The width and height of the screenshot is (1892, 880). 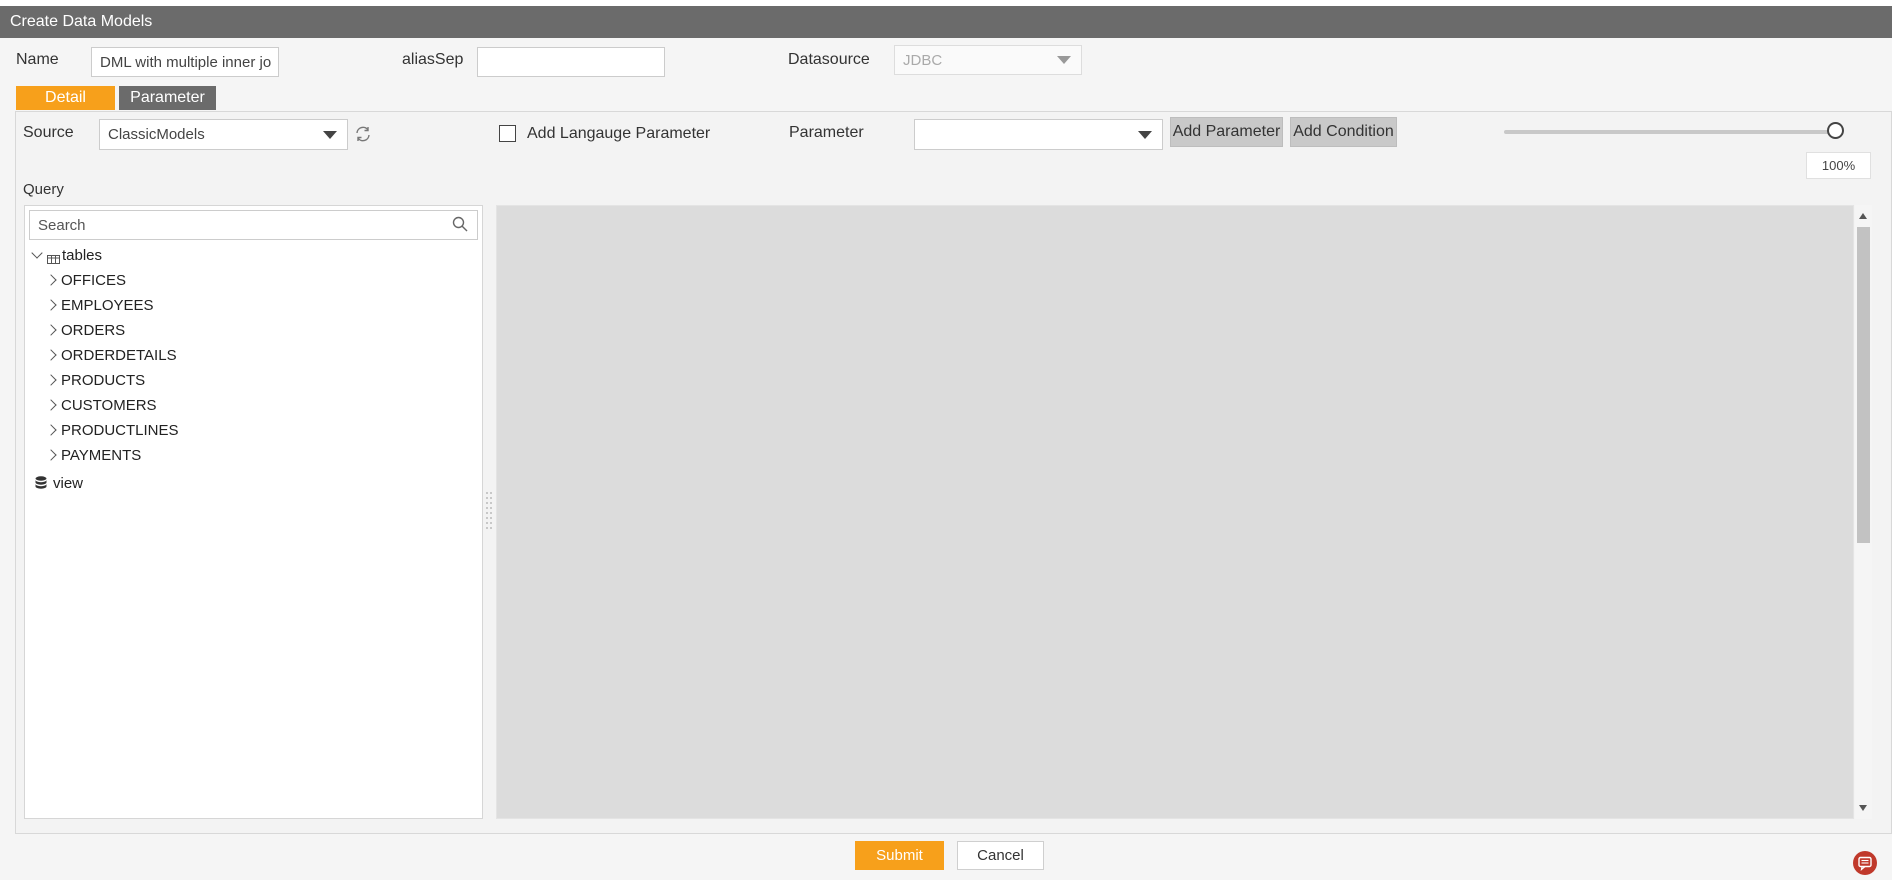 What do you see at coordinates (1865, 863) in the screenshot?
I see `feedback-chat-icon` at bounding box center [1865, 863].